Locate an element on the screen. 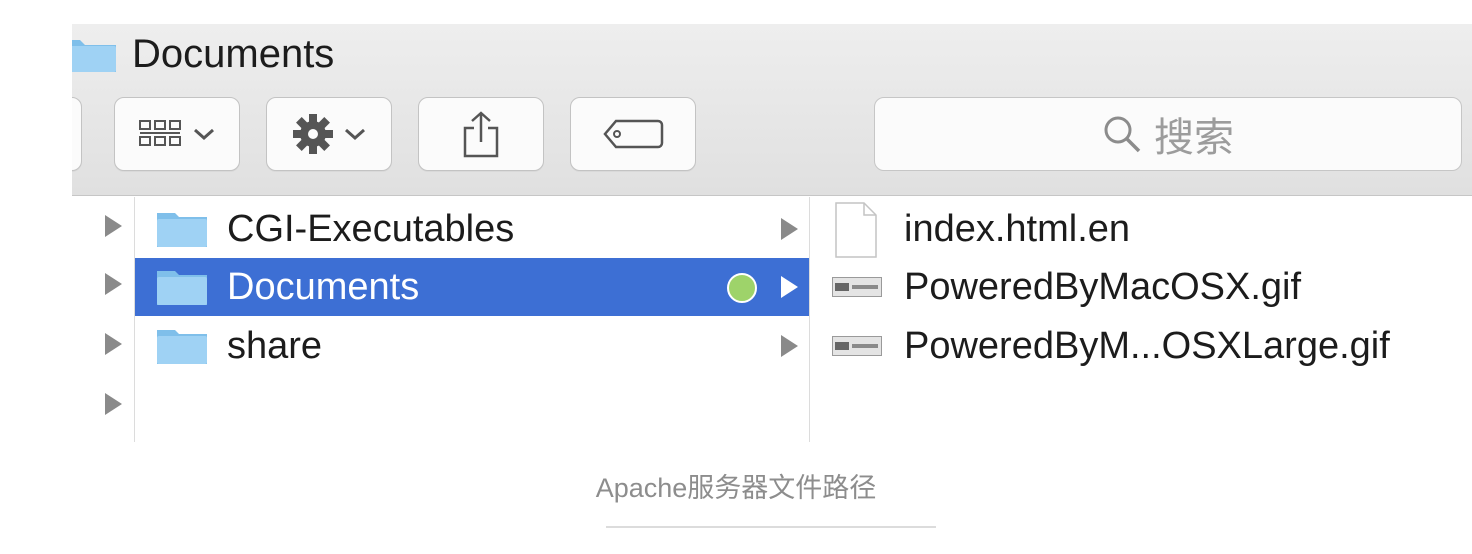 The image size is (1472, 554). share-icon is located at coordinates (481, 134).